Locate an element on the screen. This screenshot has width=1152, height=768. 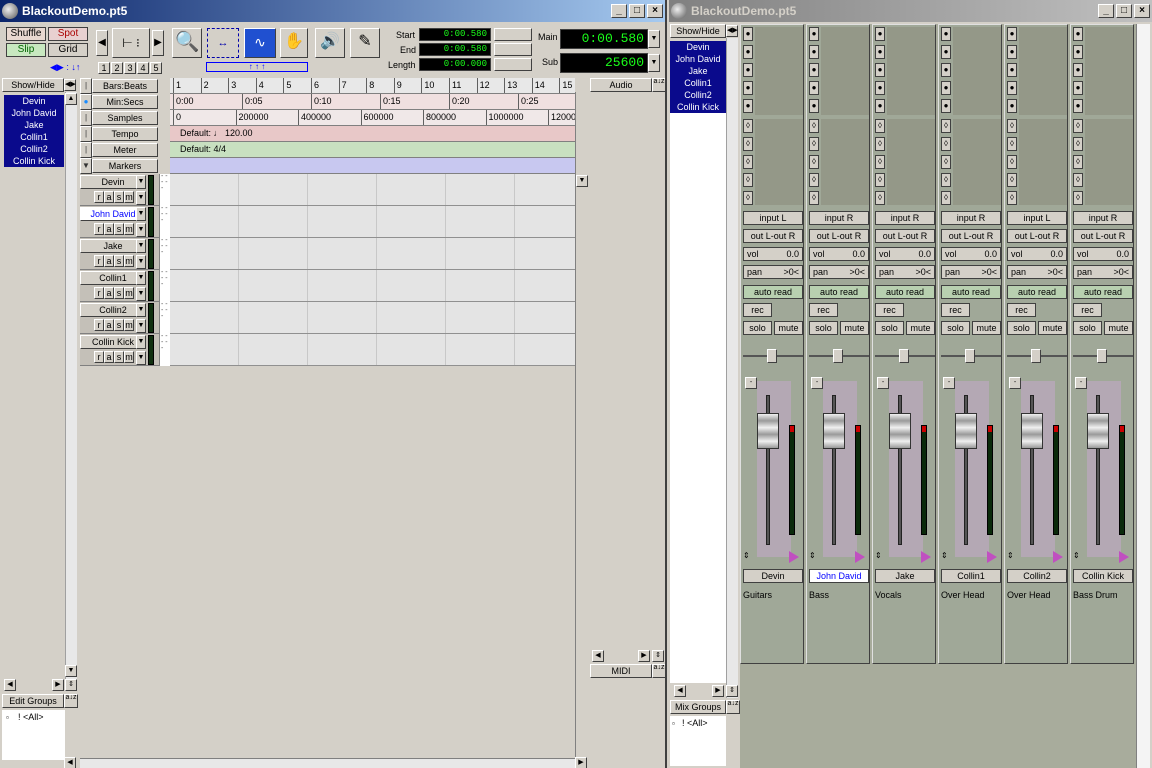
mix-show-hide-header: Show/Hide is located at coordinates (698, 31).